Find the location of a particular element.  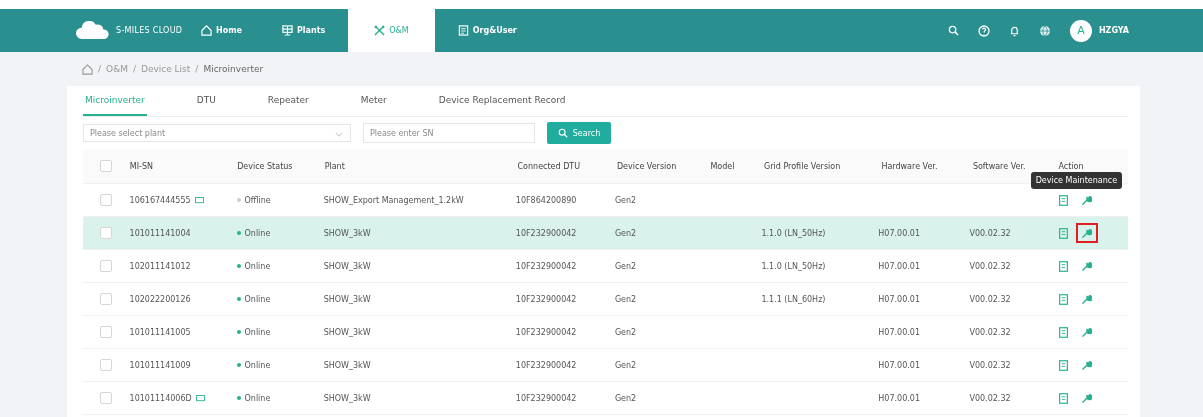

nav-tab: Home is located at coordinates (221, 30).